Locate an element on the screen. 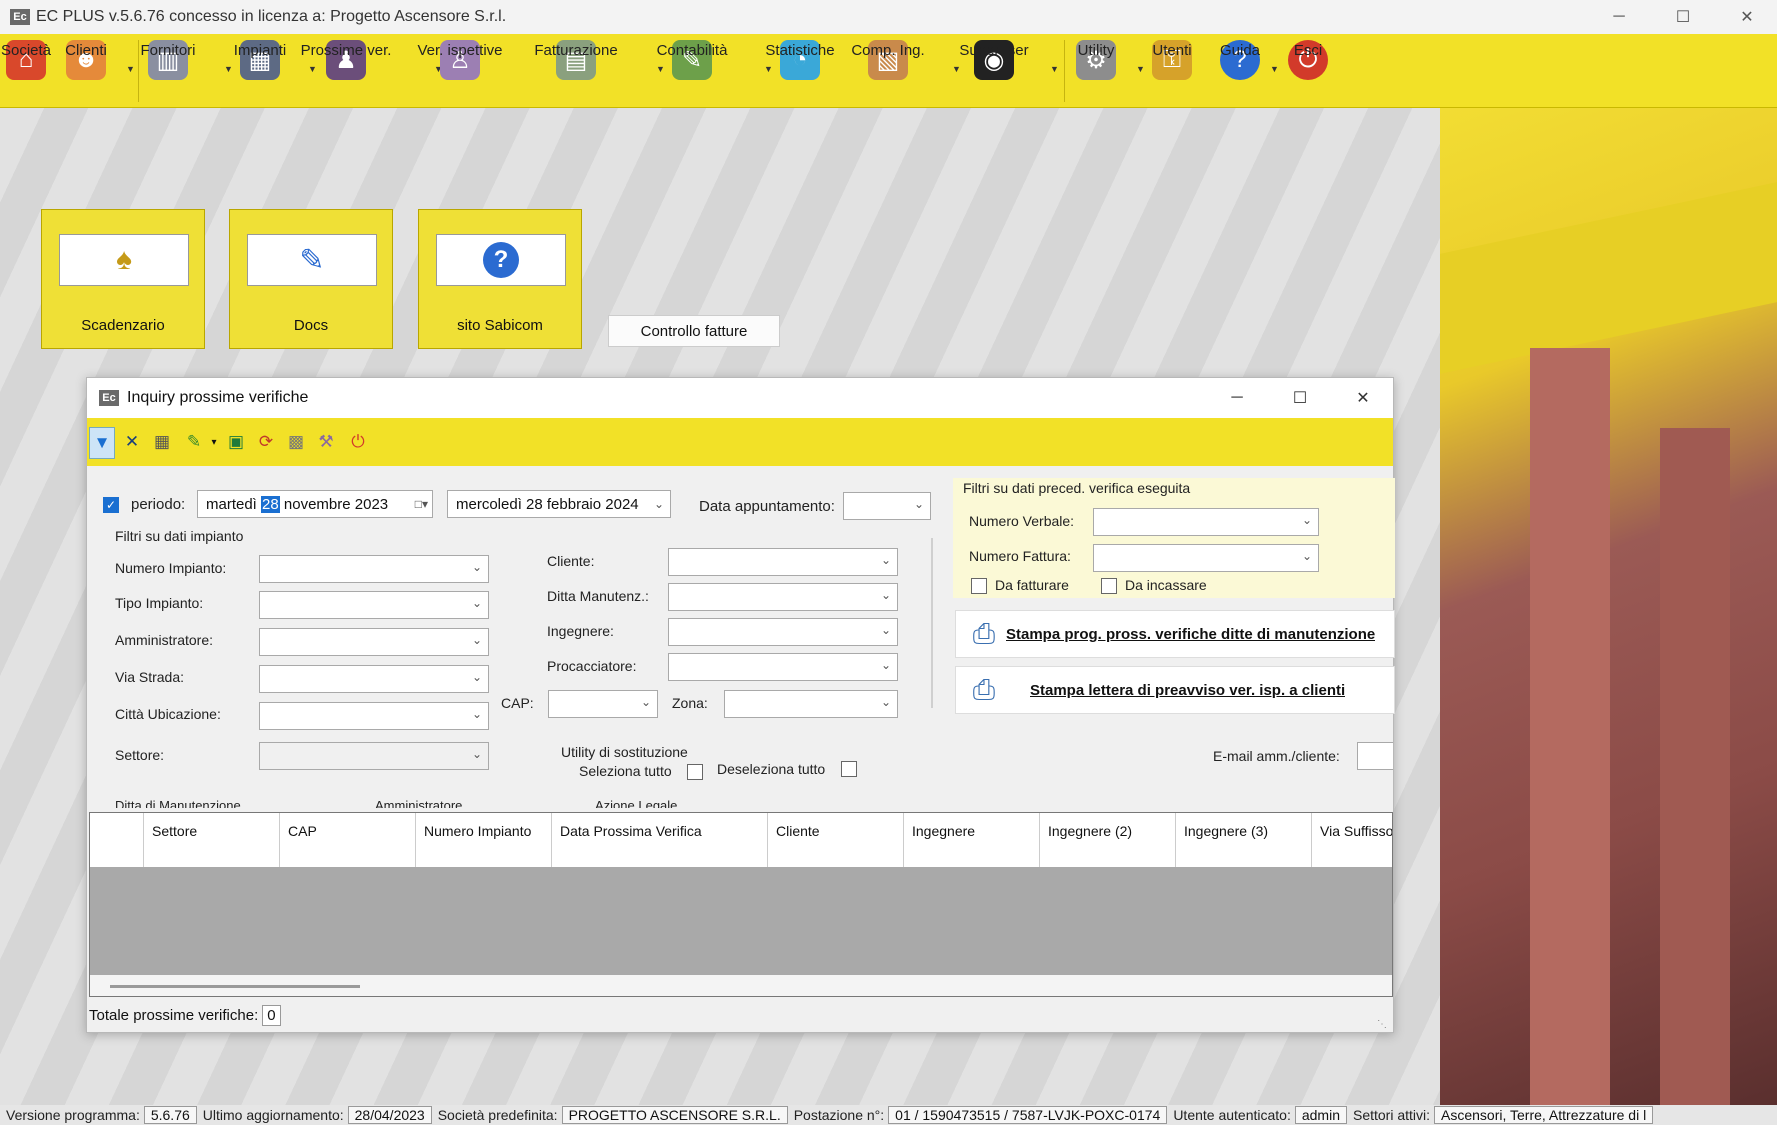 The height and width of the screenshot is (1125, 1777). data-appuntamento-select: ⌄ is located at coordinates (887, 506).